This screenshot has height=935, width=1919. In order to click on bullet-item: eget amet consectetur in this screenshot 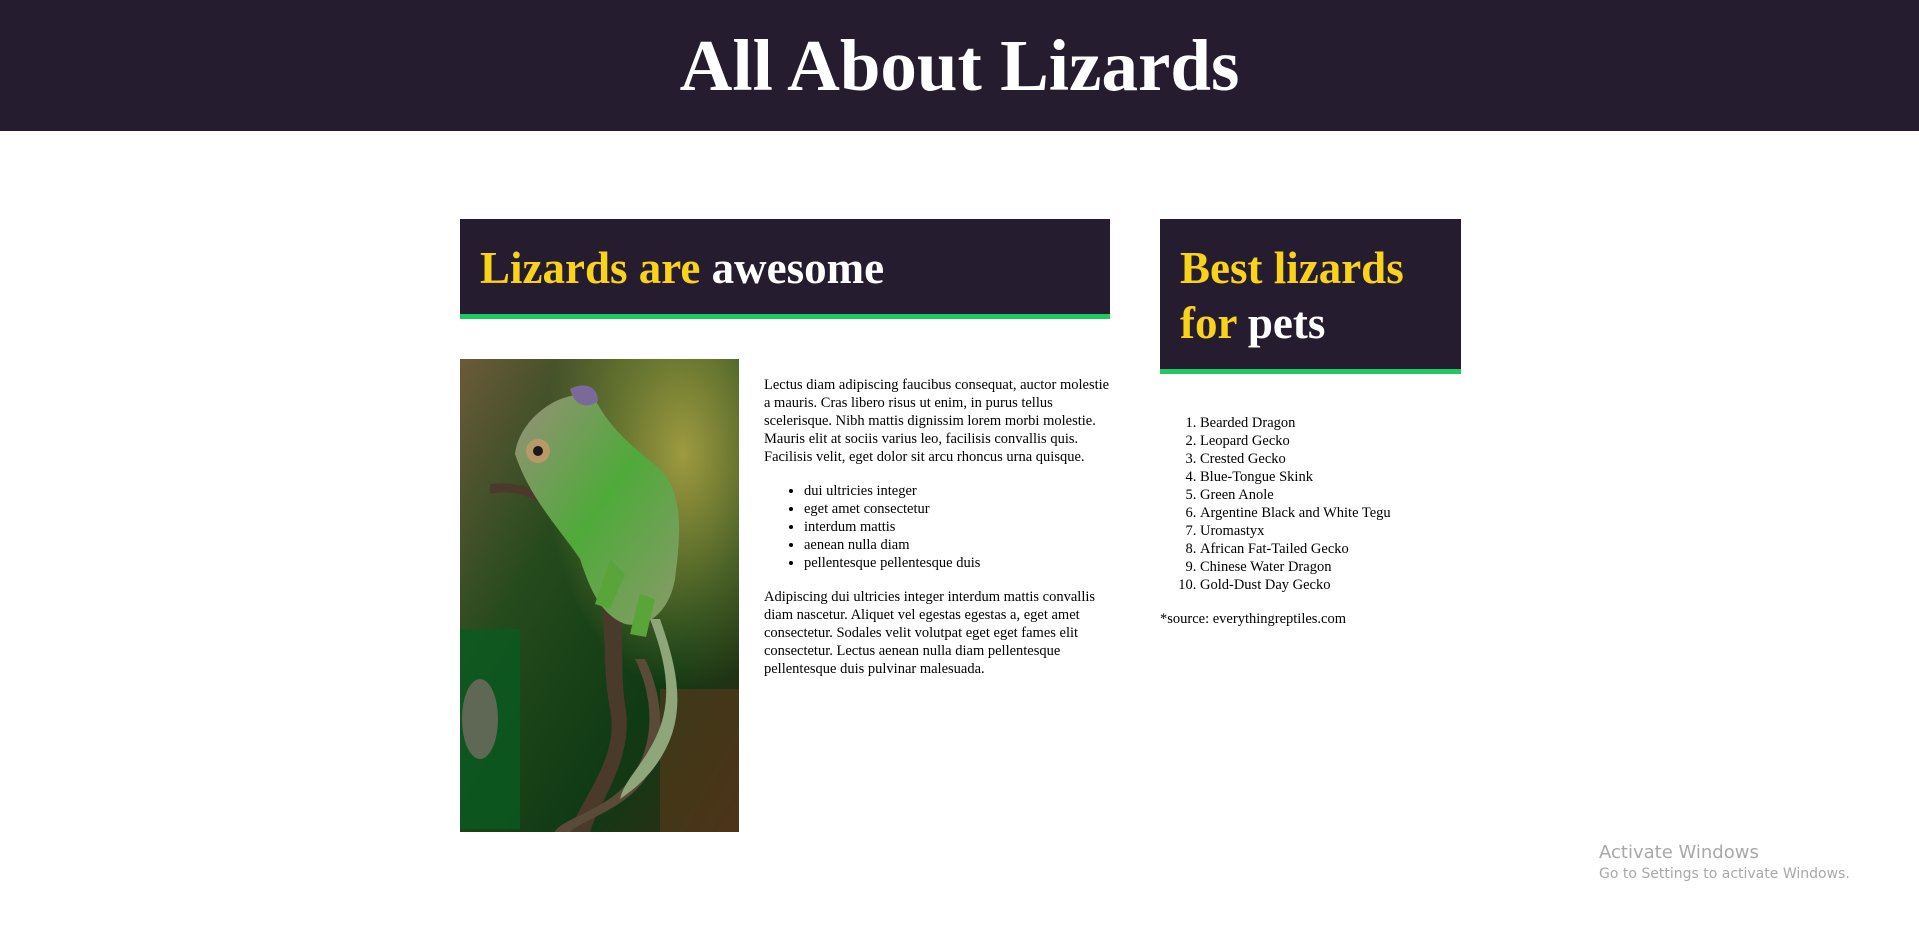, I will do `click(958, 509)`.